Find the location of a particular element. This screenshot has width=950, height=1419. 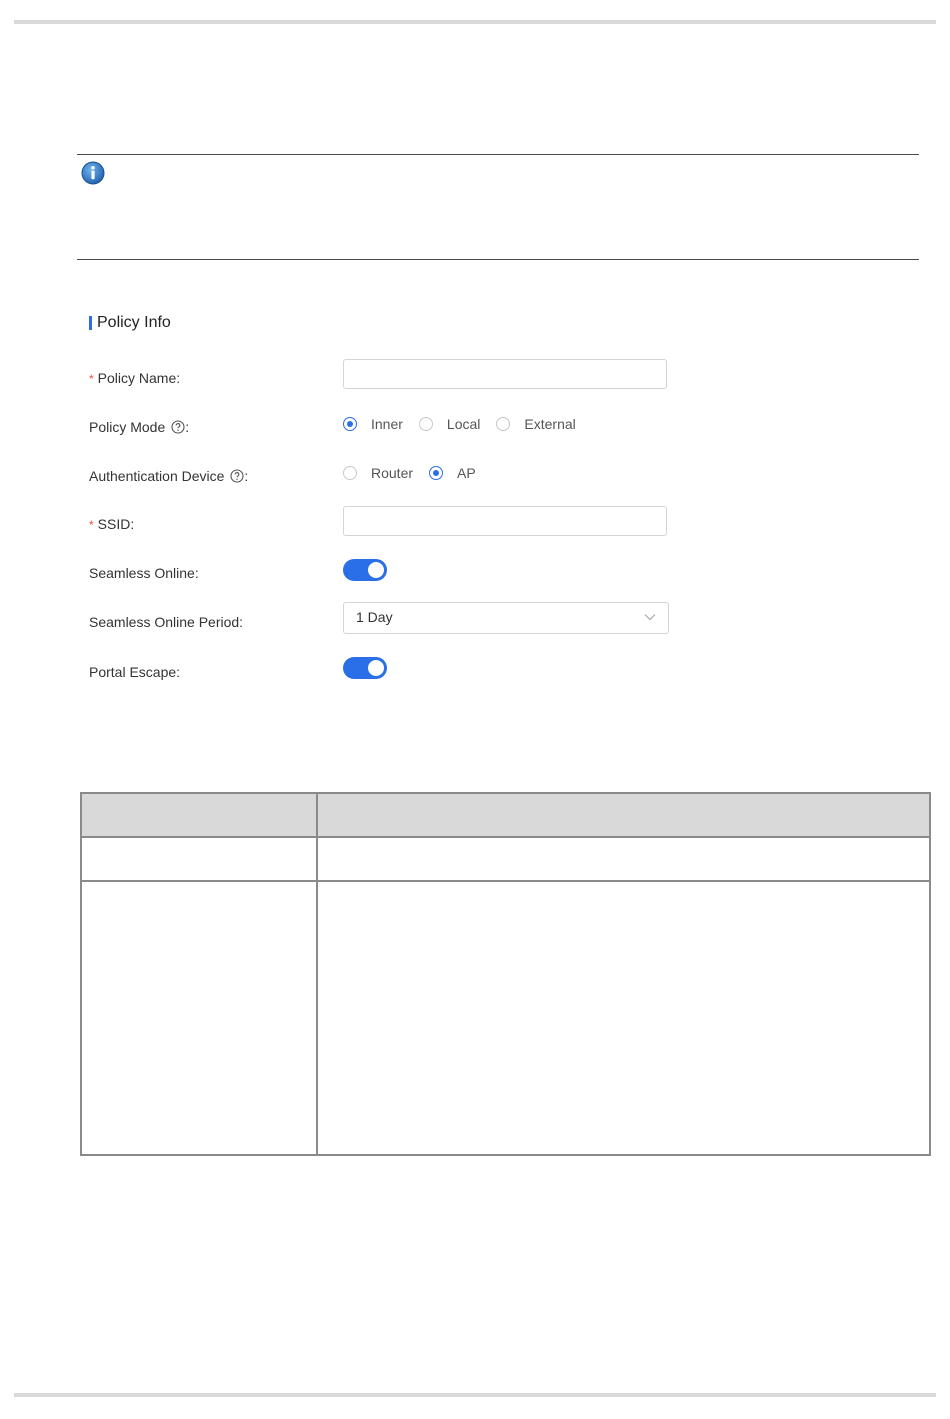

policy-name-label: * Policy Name: is located at coordinates (135, 378).